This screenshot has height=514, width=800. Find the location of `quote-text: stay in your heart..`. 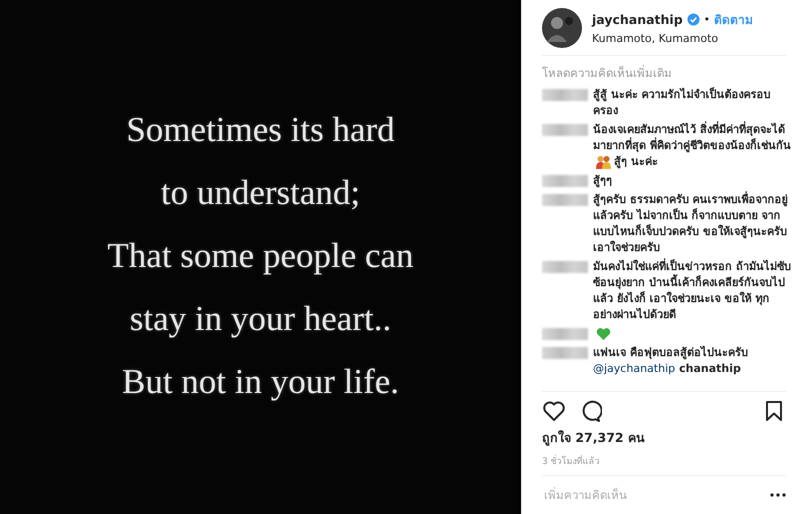

quote-text: stay in your heart.. is located at coordinates (261, 319).